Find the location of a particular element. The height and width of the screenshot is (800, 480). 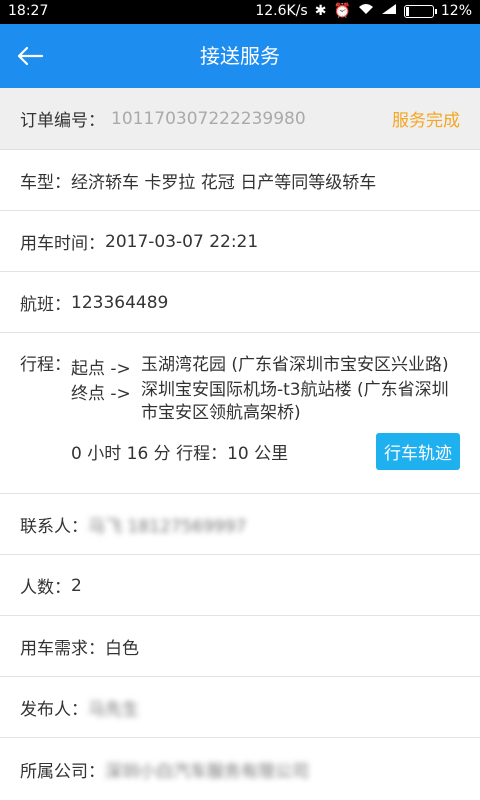

track-button: 行车轨迹 is located at coordinates (418, 451).